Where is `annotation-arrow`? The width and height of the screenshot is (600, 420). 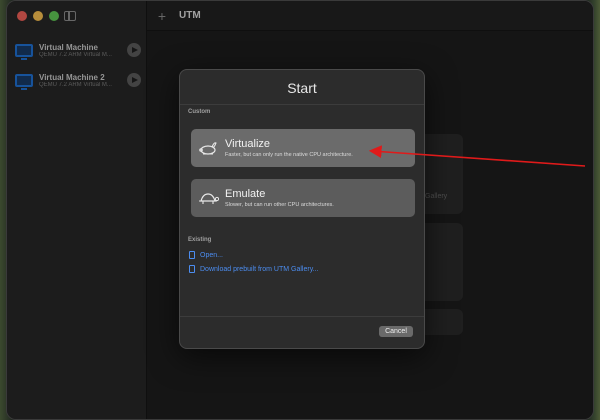
annotation-arrow is located at coordinates (477, 156).